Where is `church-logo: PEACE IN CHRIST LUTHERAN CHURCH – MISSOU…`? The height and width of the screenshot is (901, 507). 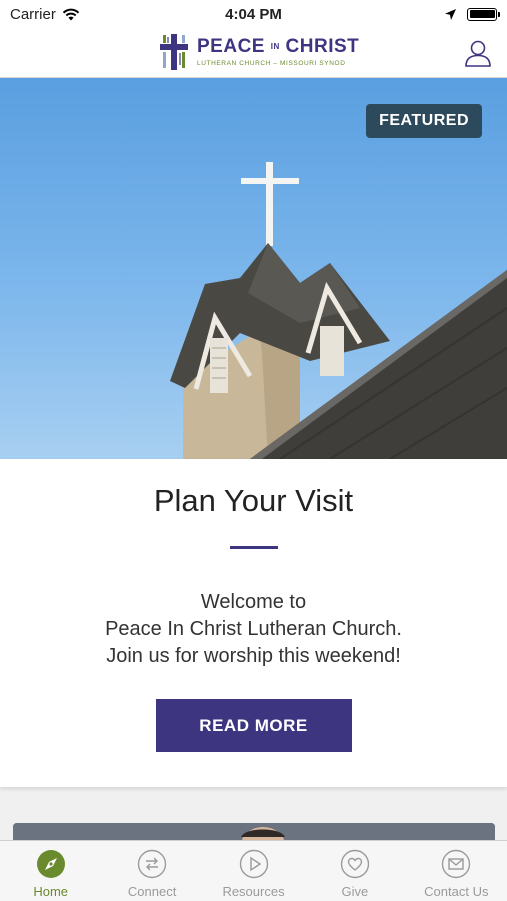
church-logo: PEACE IN CHRIST LUTHERAN CHURCH – MISSOU… is located at coordinates (258, 52).